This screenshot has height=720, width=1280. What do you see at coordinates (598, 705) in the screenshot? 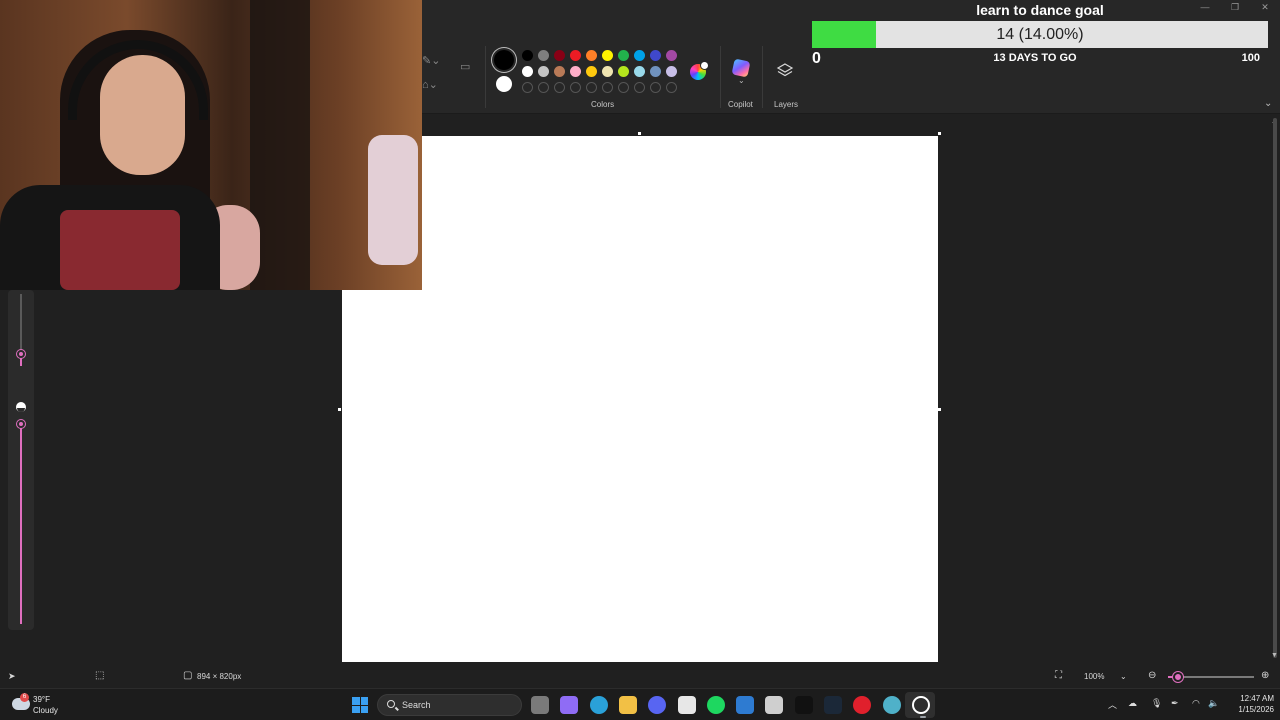
I see `edge-icon` at bounding box center [598, 705].